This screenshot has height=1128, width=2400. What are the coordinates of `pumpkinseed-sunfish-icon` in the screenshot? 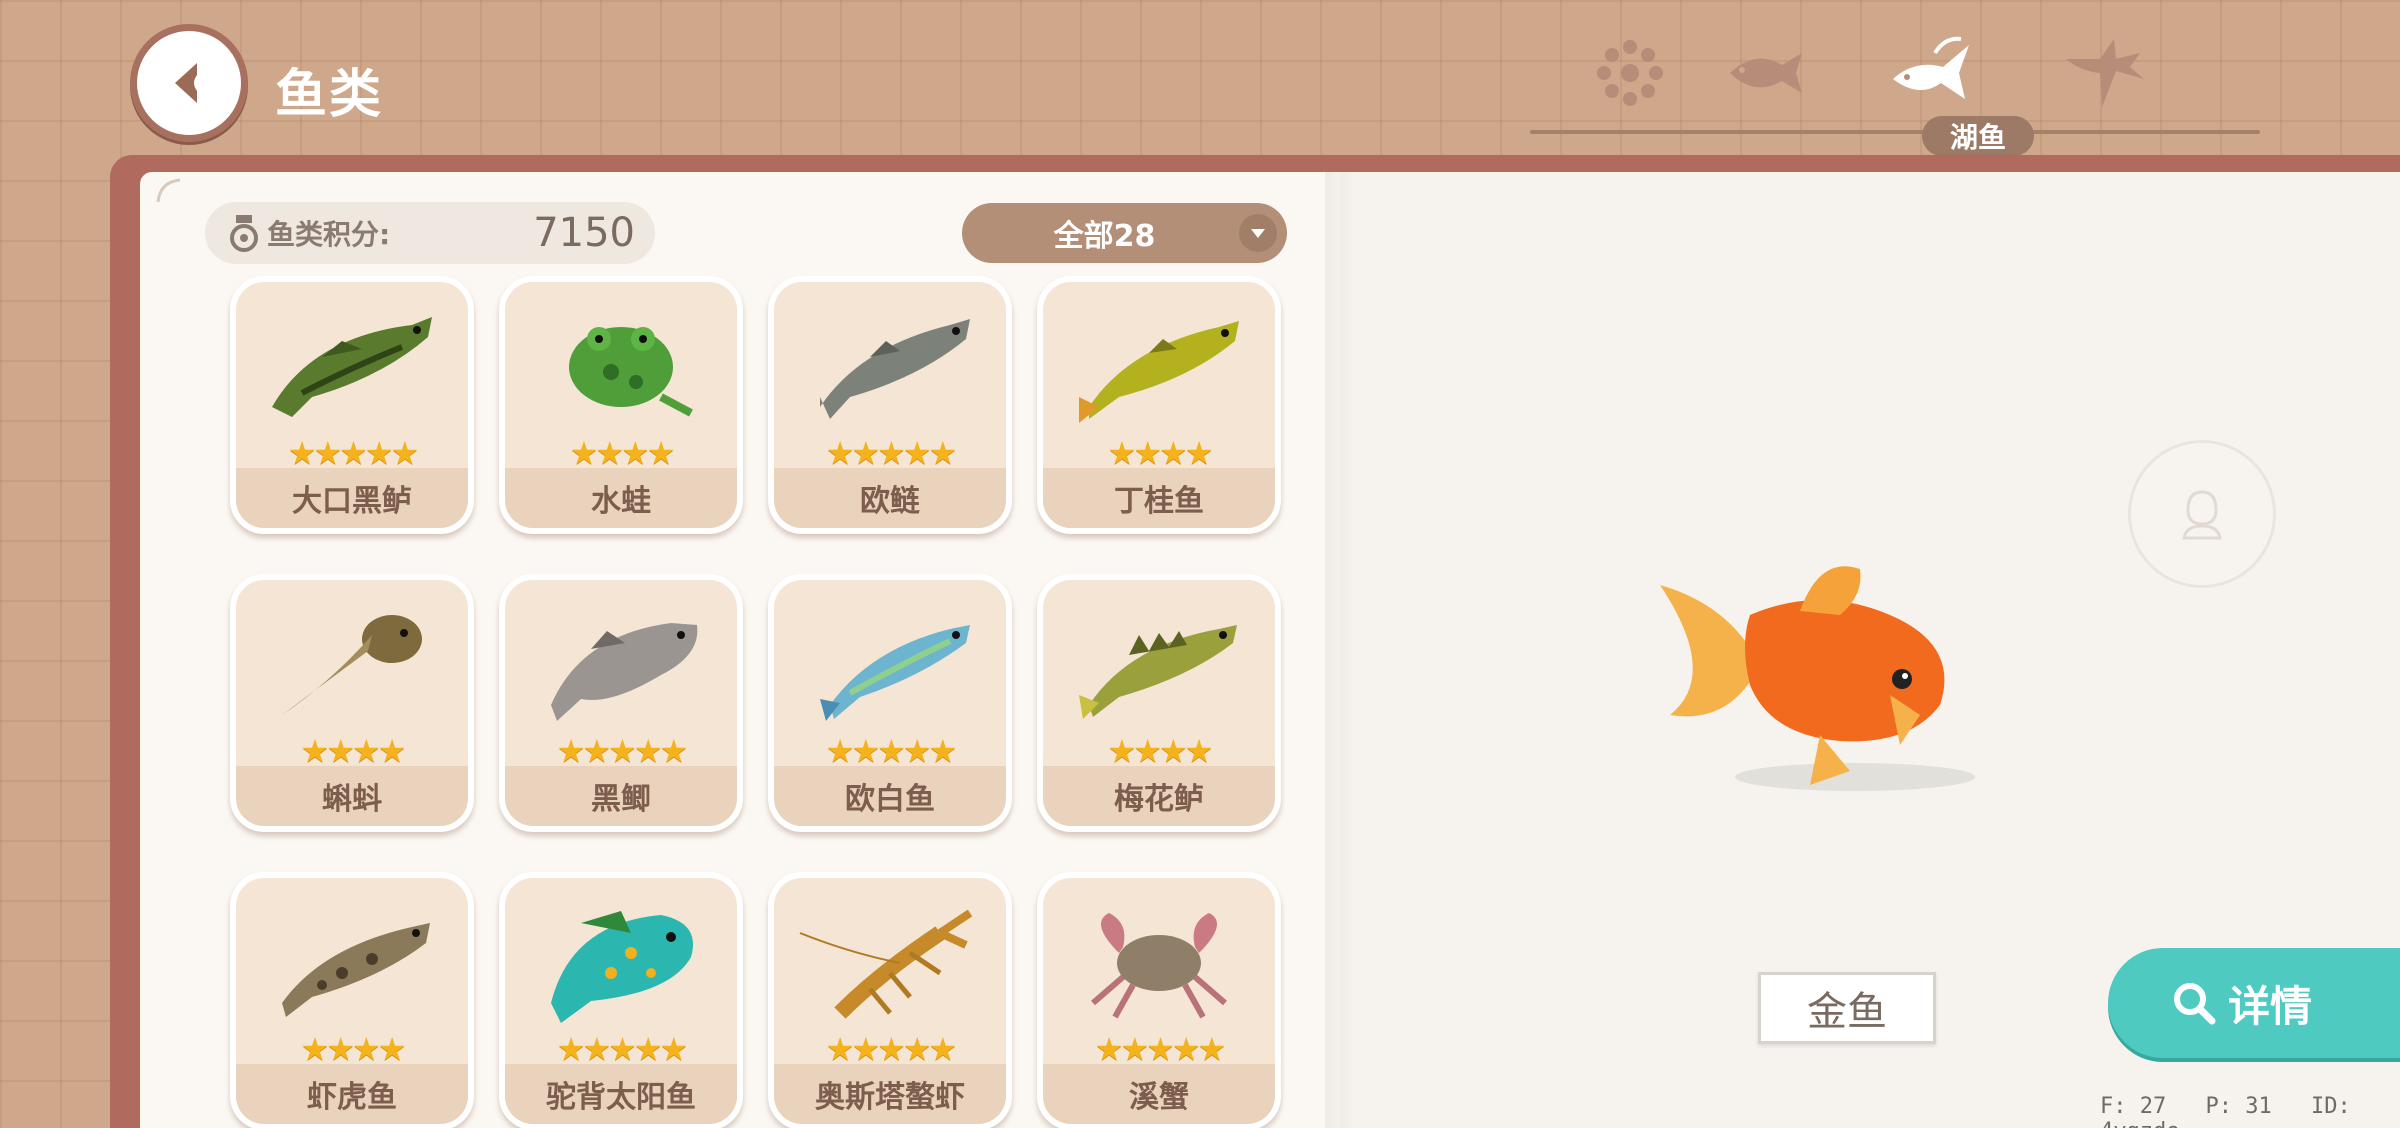 It's located at (622, 967).